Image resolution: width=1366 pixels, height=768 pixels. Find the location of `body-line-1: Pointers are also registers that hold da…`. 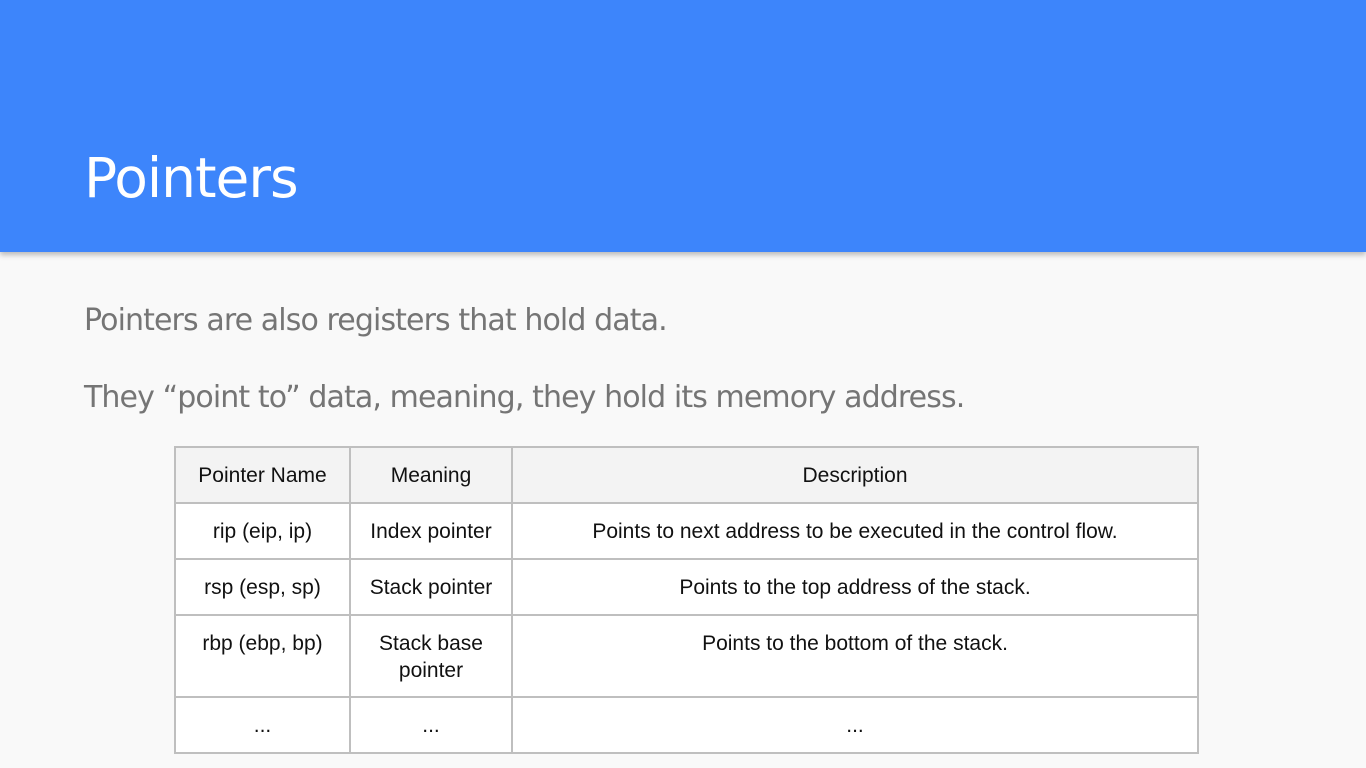

body-line-1: Pointers are also registers that hold da… is located at coordinates (376, 320).